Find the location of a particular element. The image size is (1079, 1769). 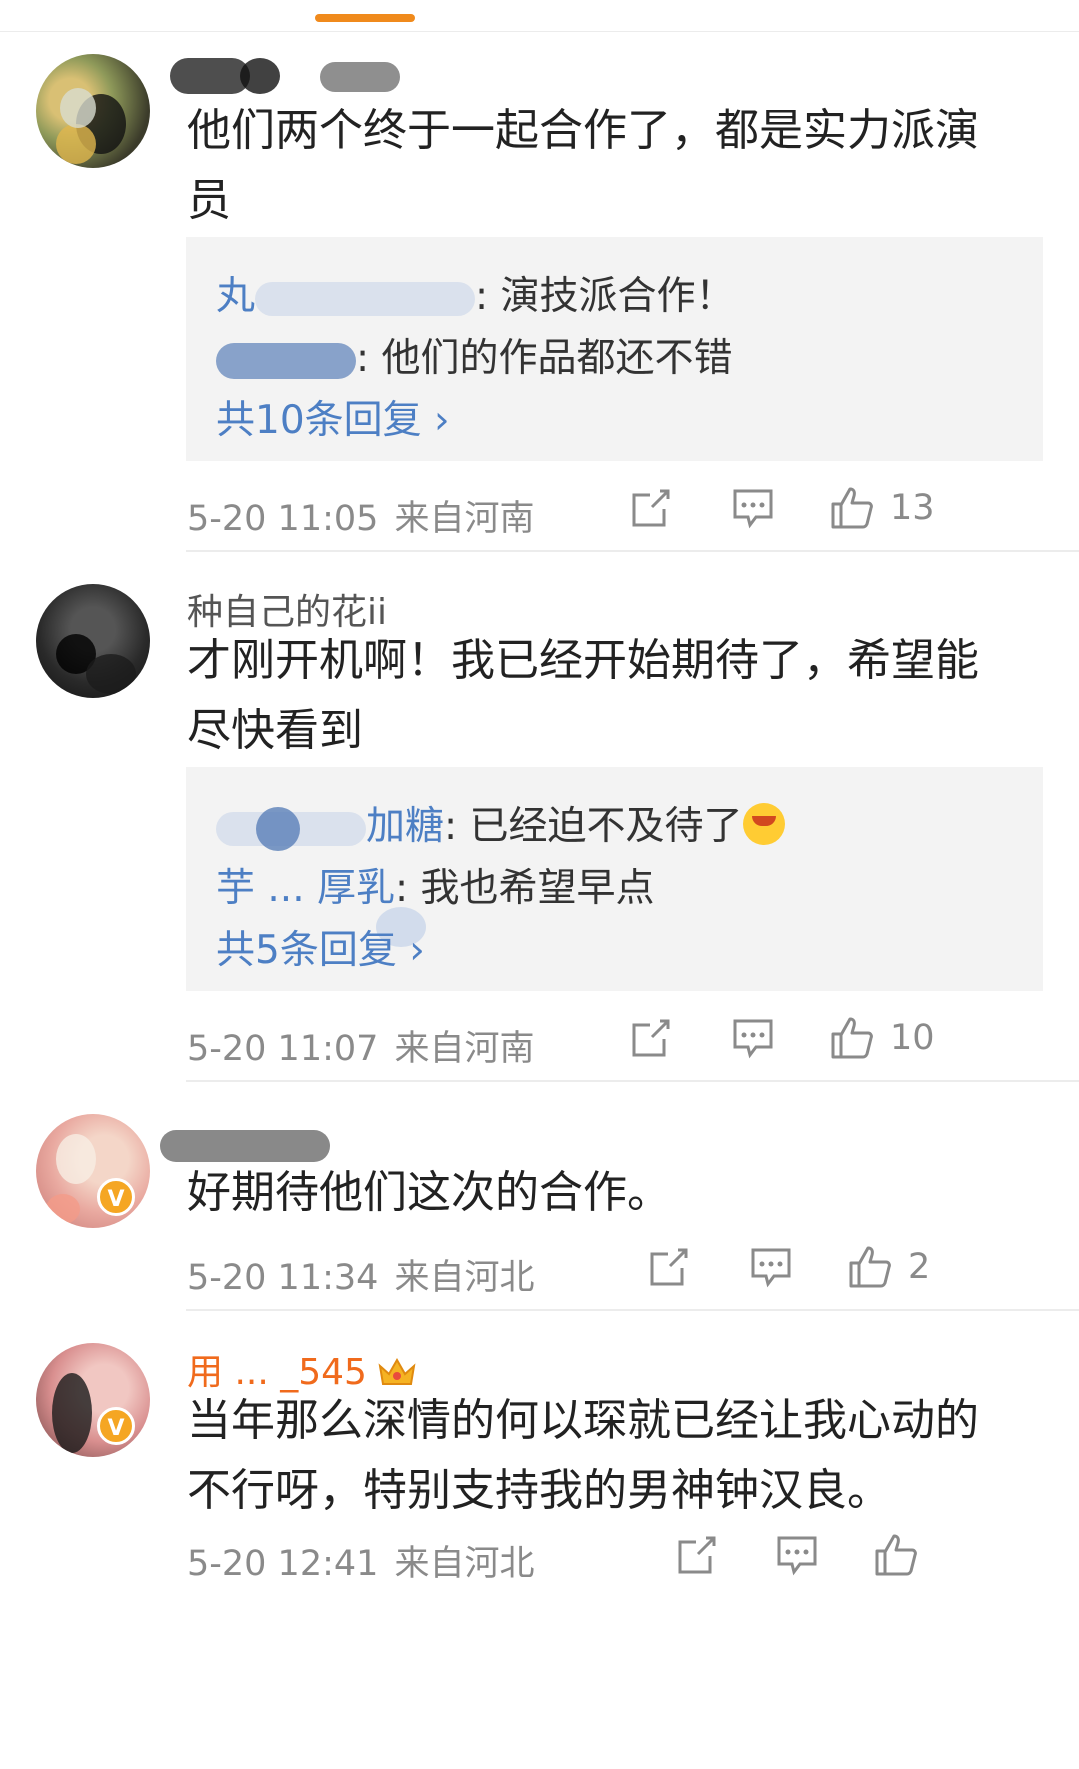

like-count: 13 is located at coordinates (912, 508).